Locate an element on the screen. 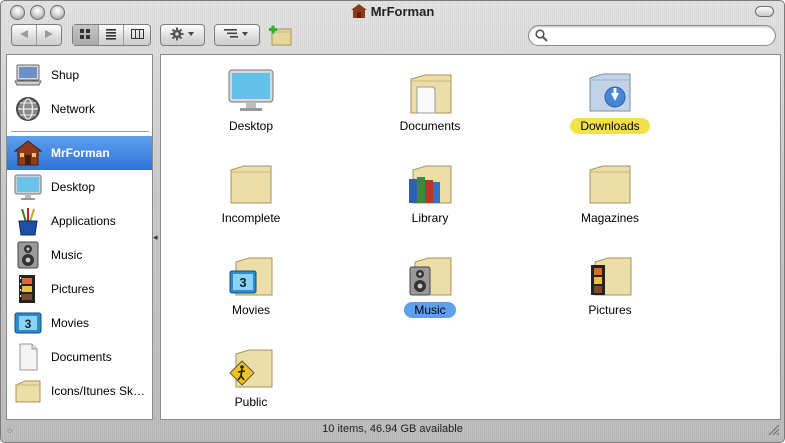  file-item-label: Library is located at coordinates (430, 218).